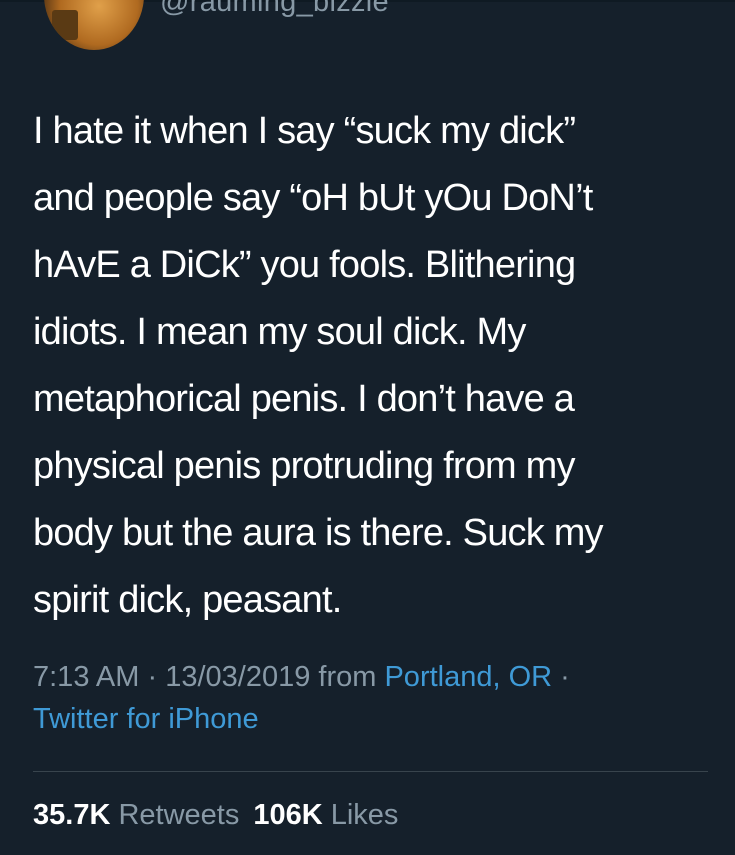 The height and width of the screenshot is (855, 735). What do you see at coordinates (304, 466) in the screenshot?
I see `tweet-text-line: physical penis protruding from my` at bounding box center [304, 466].